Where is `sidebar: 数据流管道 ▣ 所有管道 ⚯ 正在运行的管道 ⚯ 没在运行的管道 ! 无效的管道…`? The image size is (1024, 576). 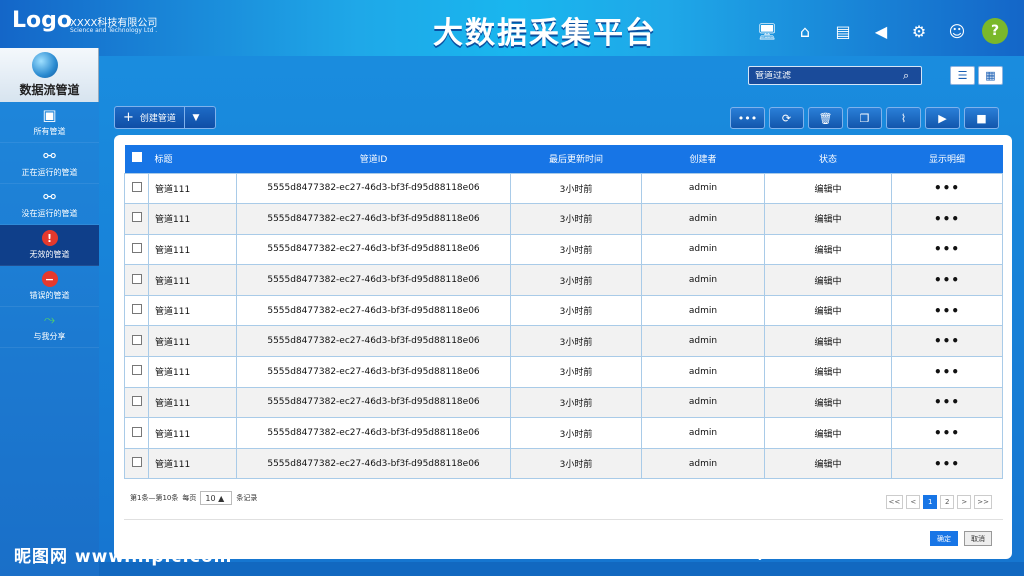
sidebar: 数据流管道 ▣ 所有管道 ⚯ 正在运行的管道 ⚯ 没在运行的管道 ! 无效的管道… is located at coordinates (49, 312).